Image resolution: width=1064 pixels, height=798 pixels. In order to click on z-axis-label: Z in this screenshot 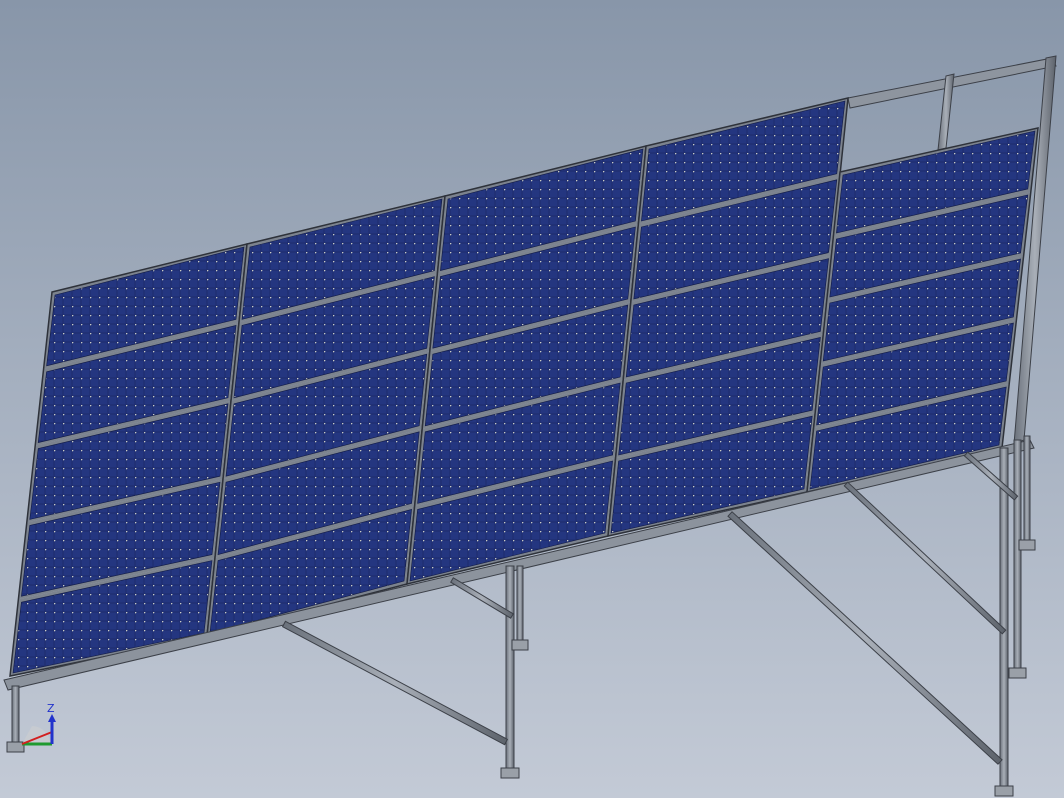, I will do `click(51, 708)`.